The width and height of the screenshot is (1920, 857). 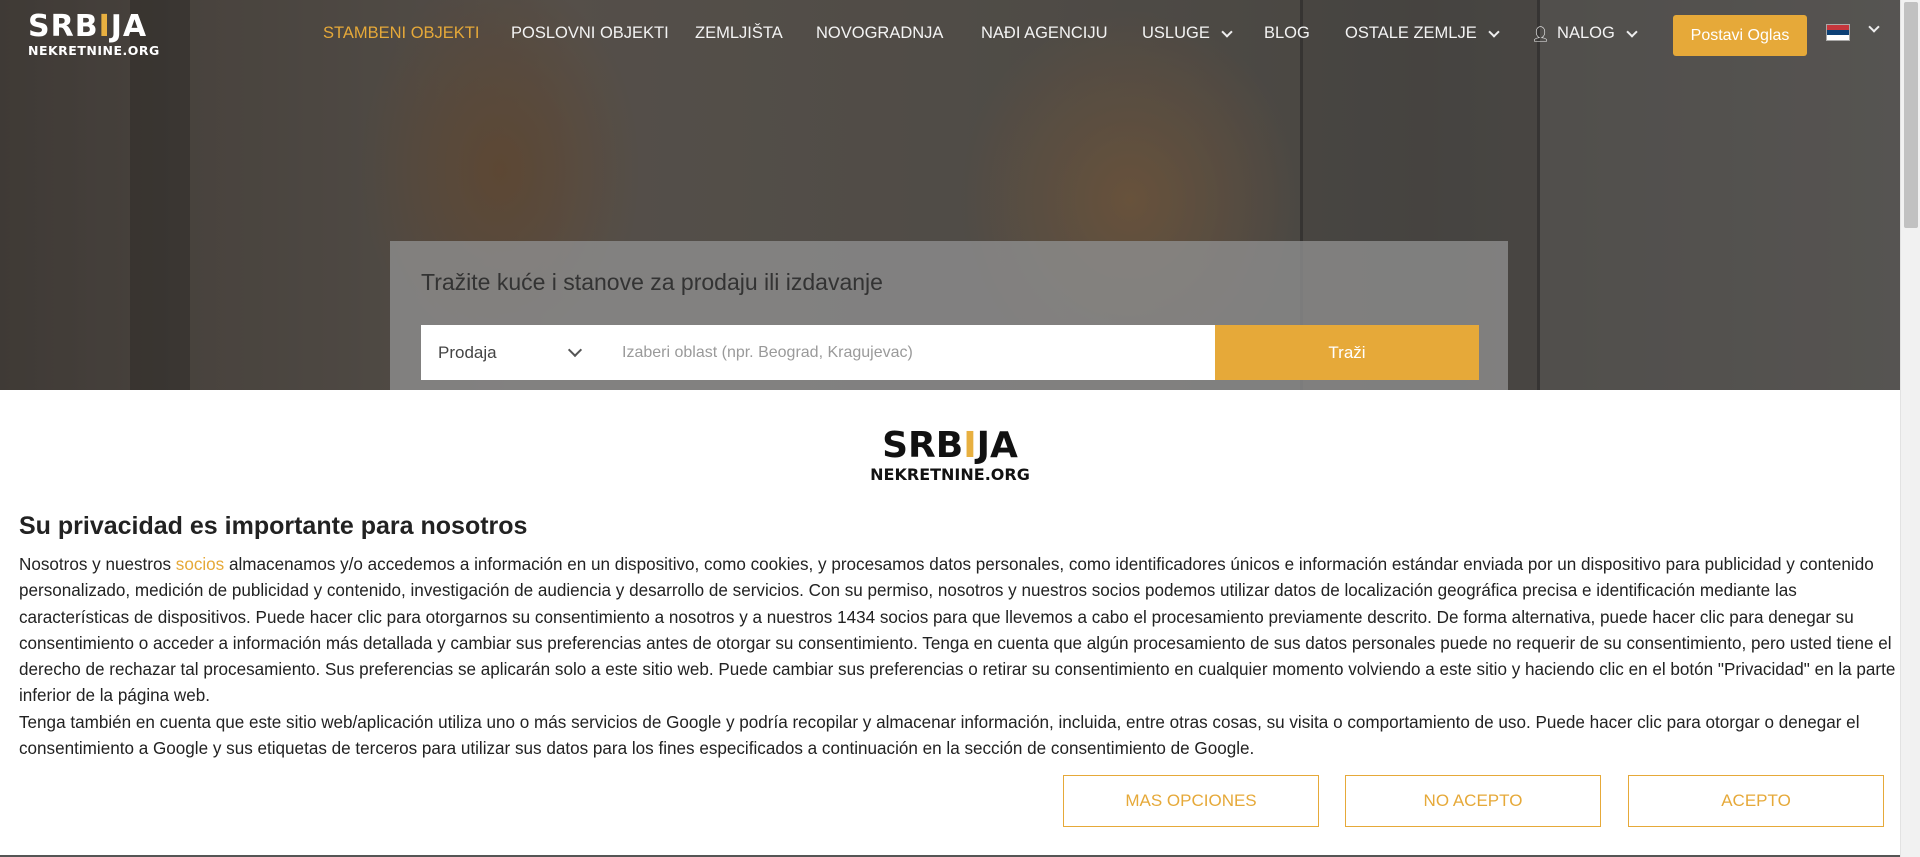 I want to click on serbia-flag-icon, so click(x=1838, y=32).